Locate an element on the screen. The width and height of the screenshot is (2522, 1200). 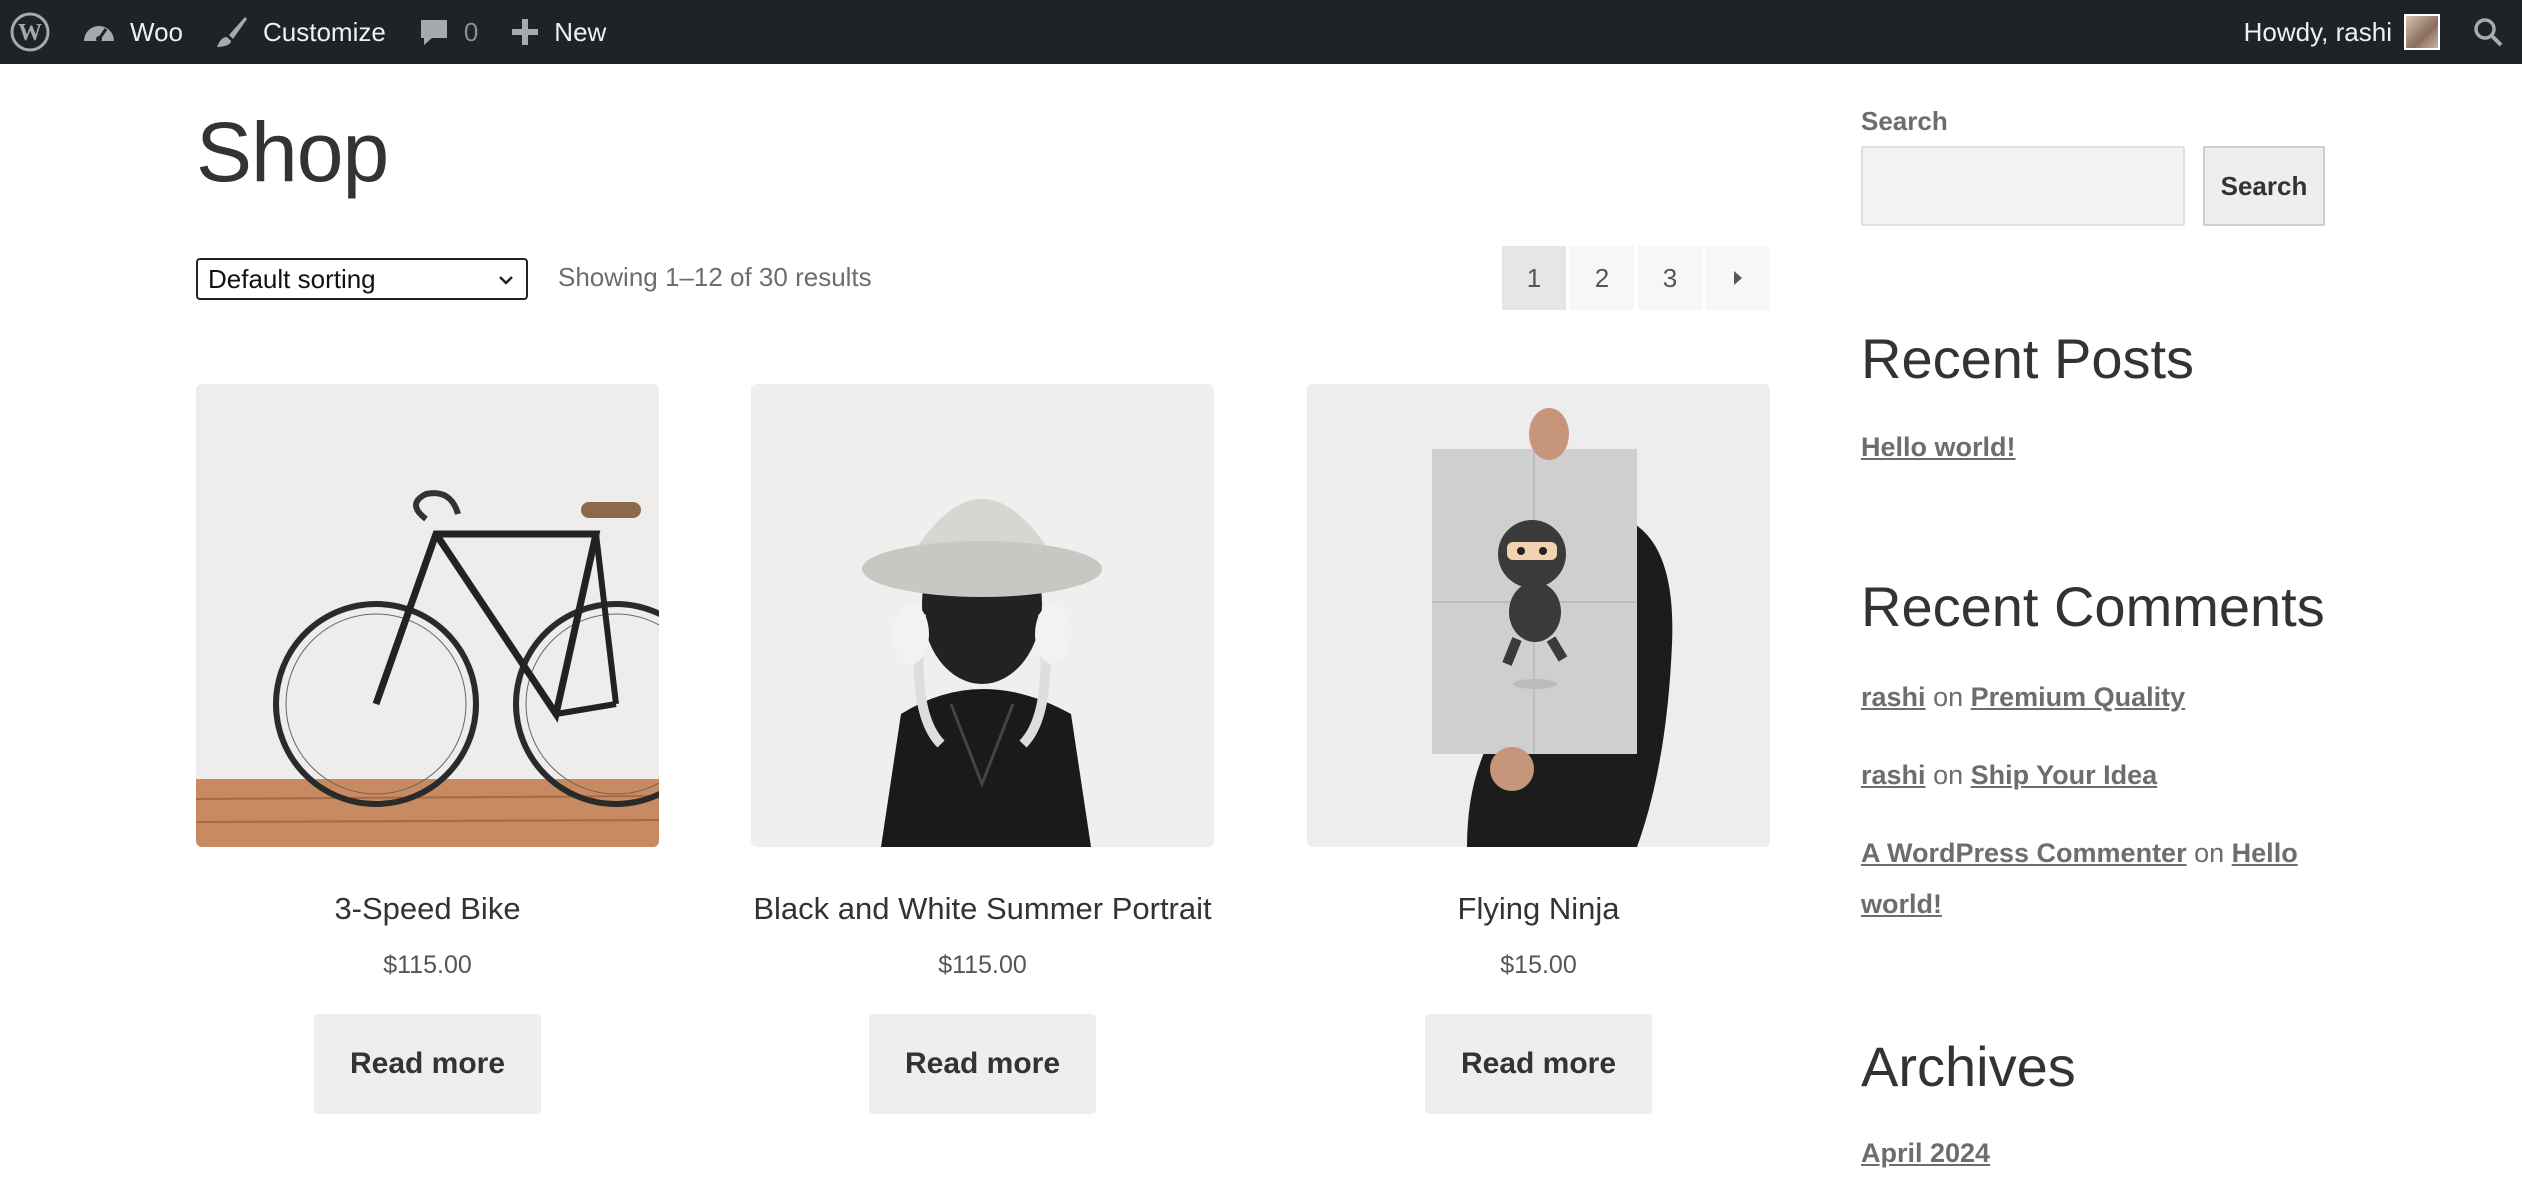
admin-bar: W Woo Customize 0 New Howdy, rashi is located at coordinates (1261, 32).